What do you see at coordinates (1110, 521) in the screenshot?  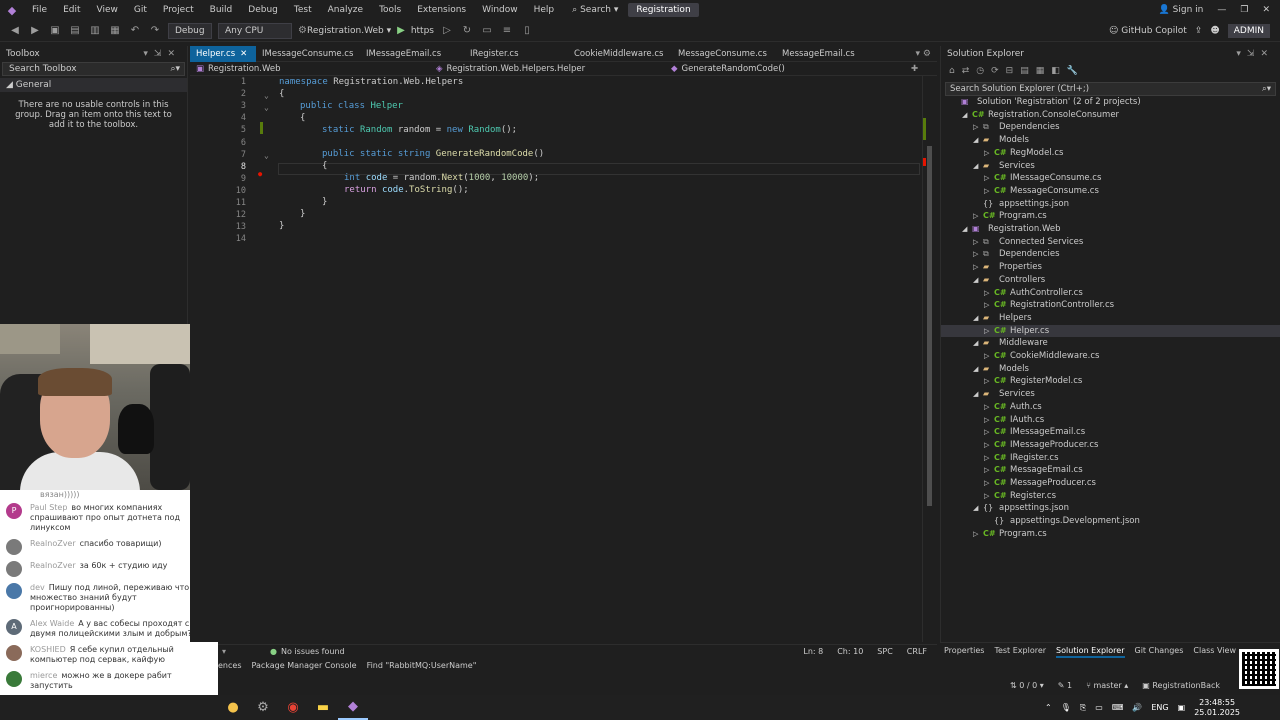 I see `tree-item: {} appsettings.Development.json` at bounding box center [1110, 521].